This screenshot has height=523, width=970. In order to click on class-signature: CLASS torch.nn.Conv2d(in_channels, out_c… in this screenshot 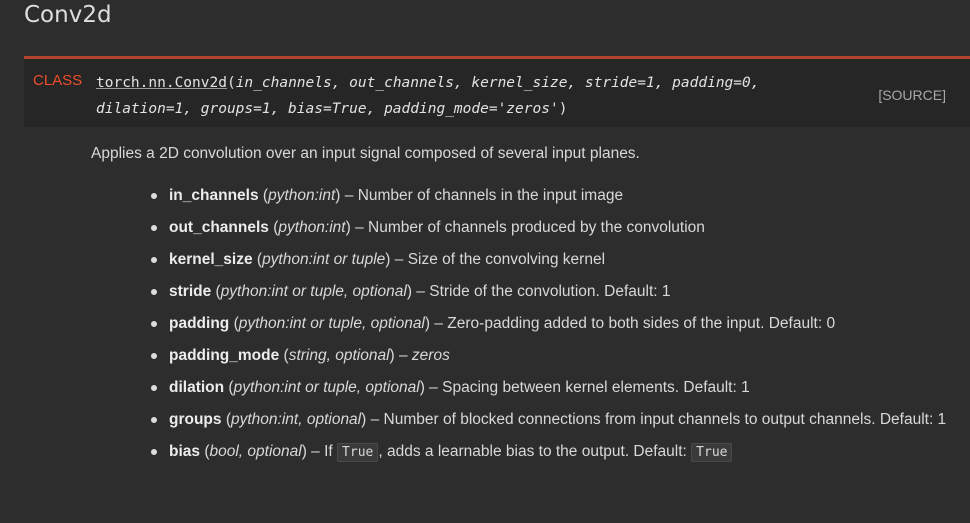, I will do `click(497, 93)`.